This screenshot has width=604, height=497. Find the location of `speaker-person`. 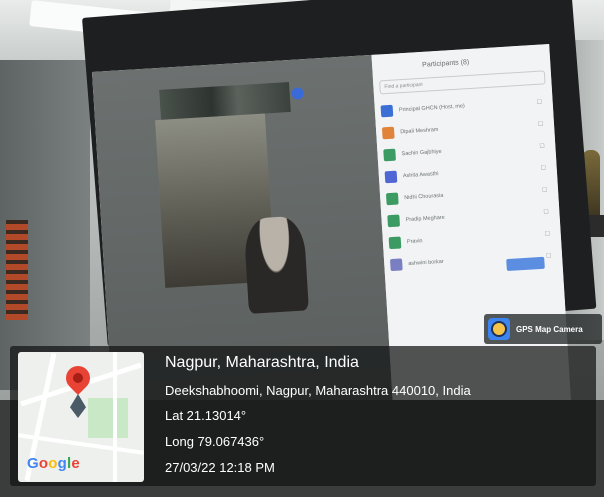

speaker-person is located at coordinates (276, 264).